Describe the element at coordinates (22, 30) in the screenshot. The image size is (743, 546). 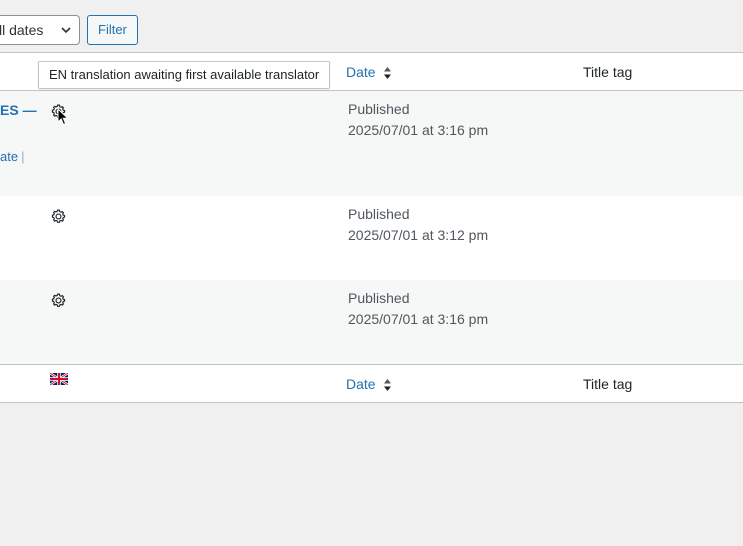
I see `date-filter-value: ll dates` at that location.